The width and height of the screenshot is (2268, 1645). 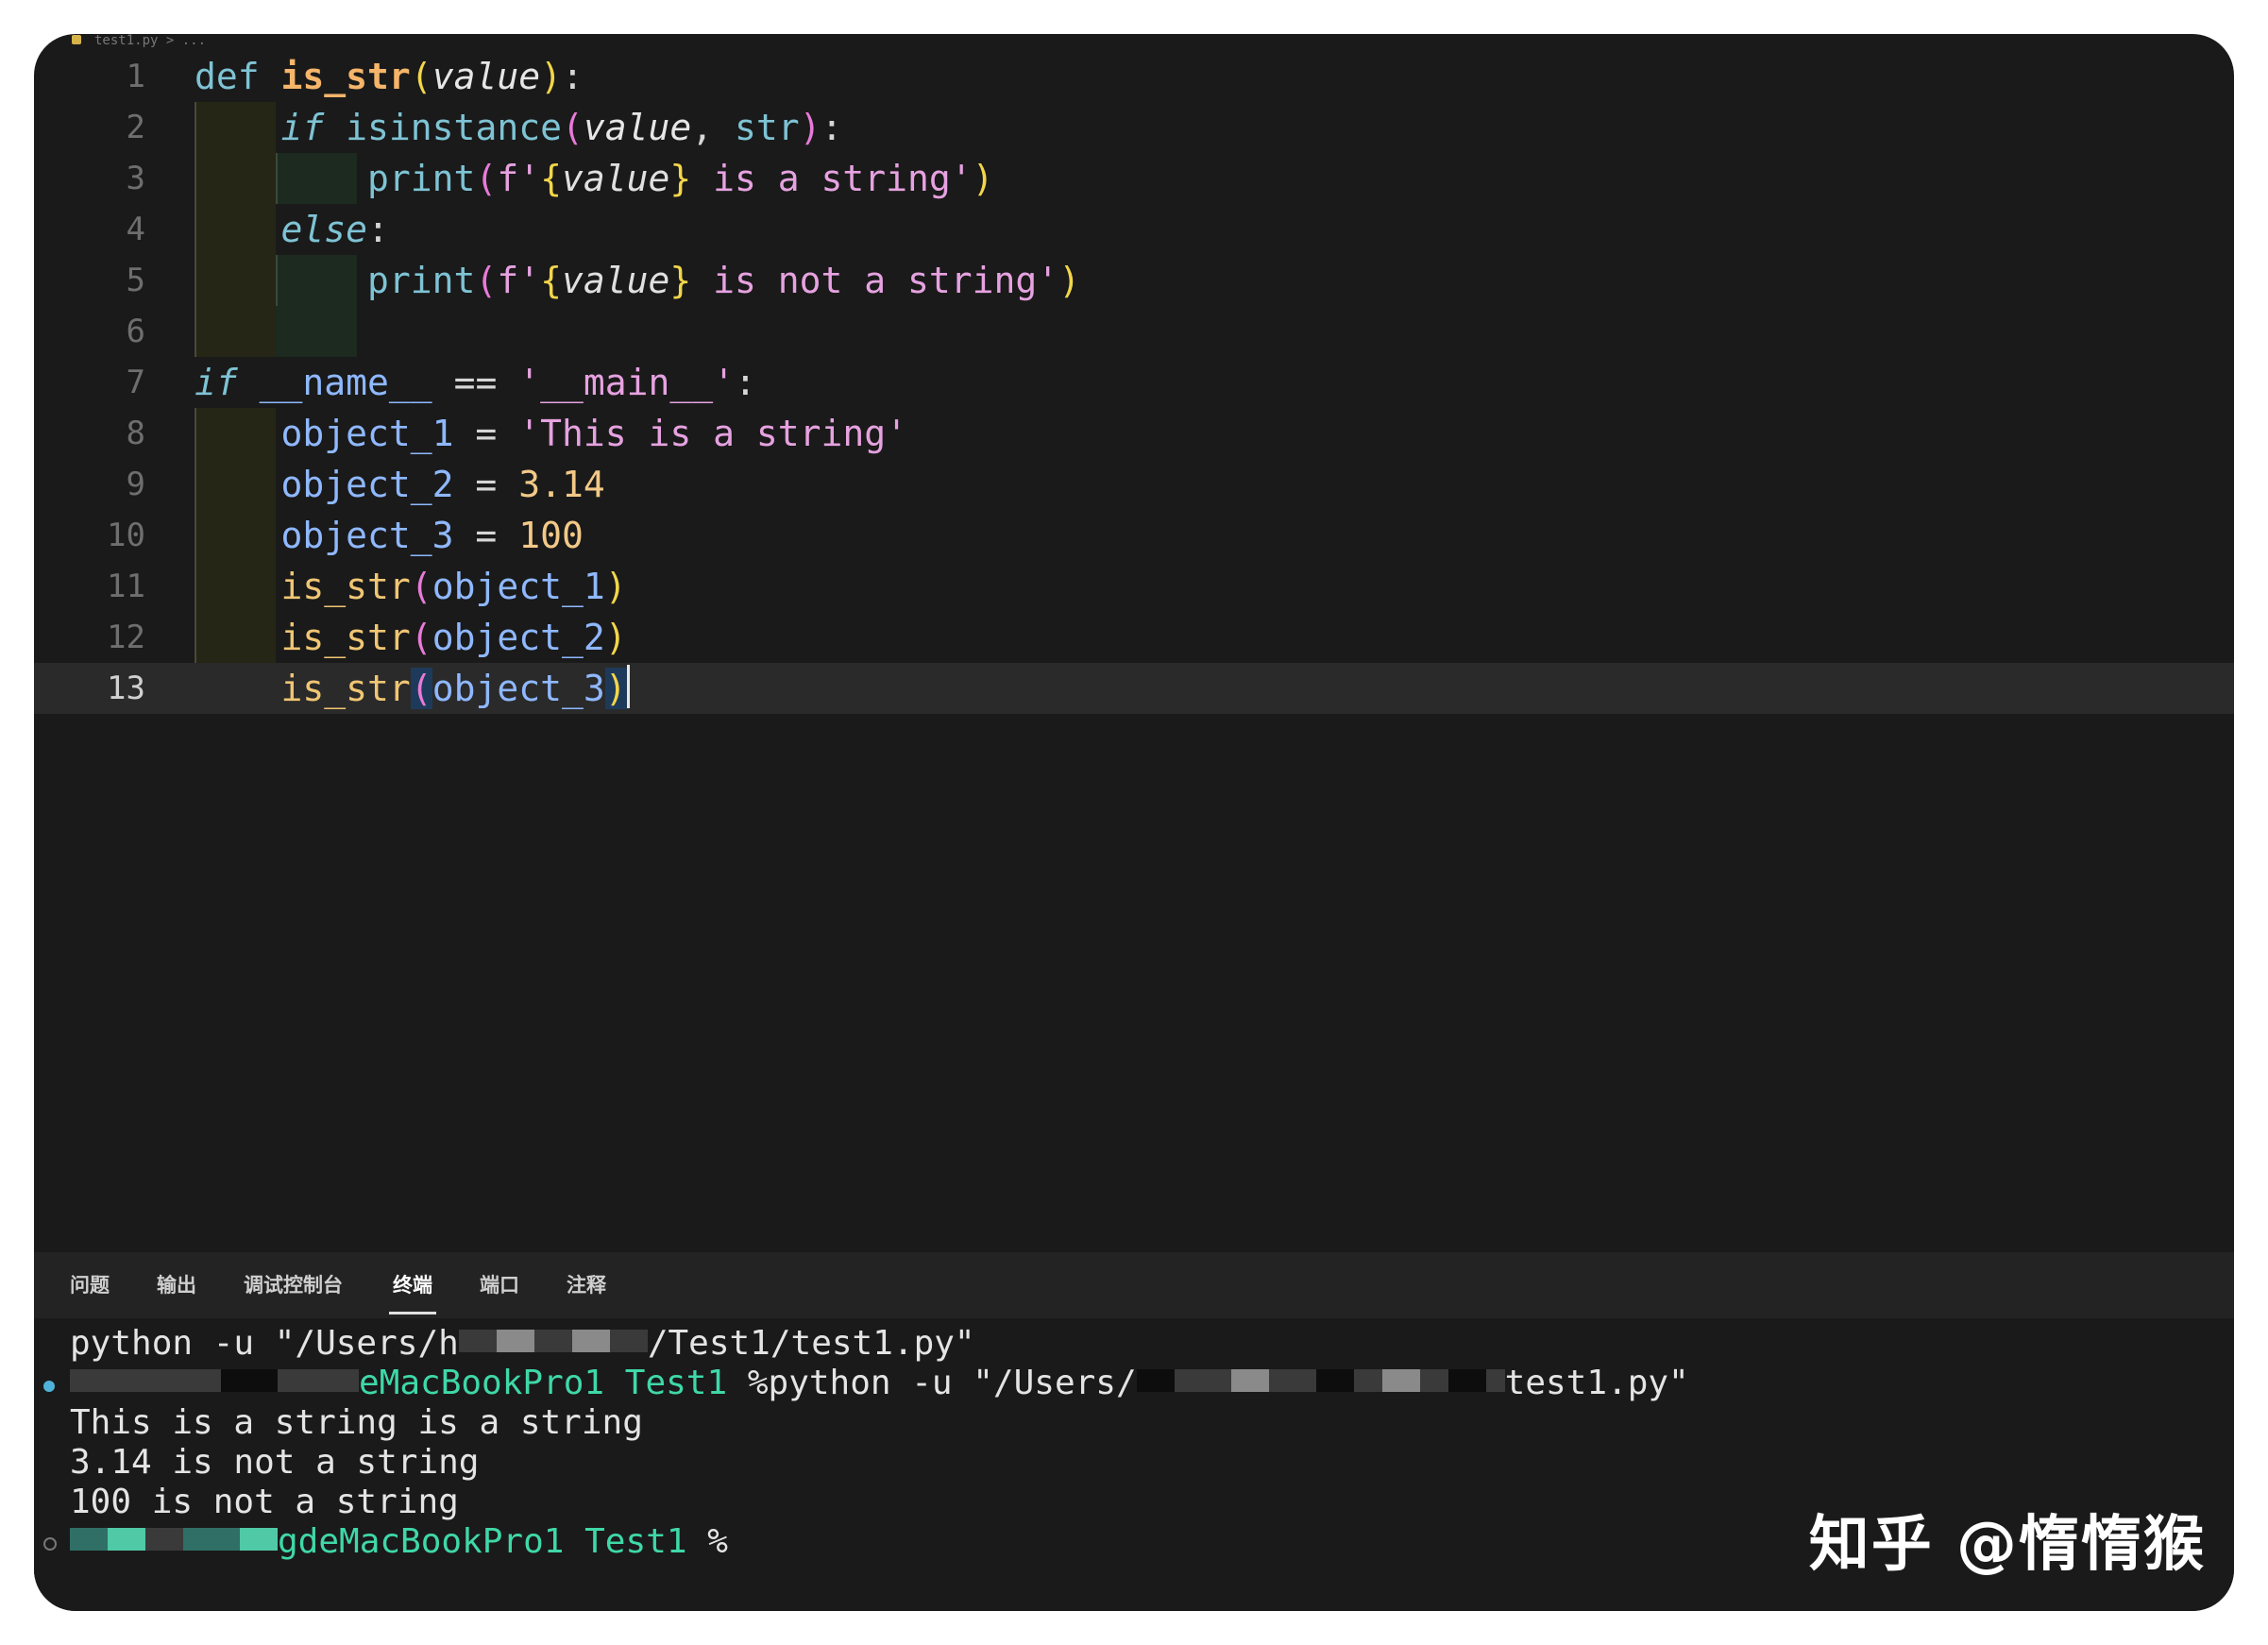 What do you see at coordinates (176, 1285) in the screenshot?
I see `tab-output: 输出` at bounding box center [176, 1285].